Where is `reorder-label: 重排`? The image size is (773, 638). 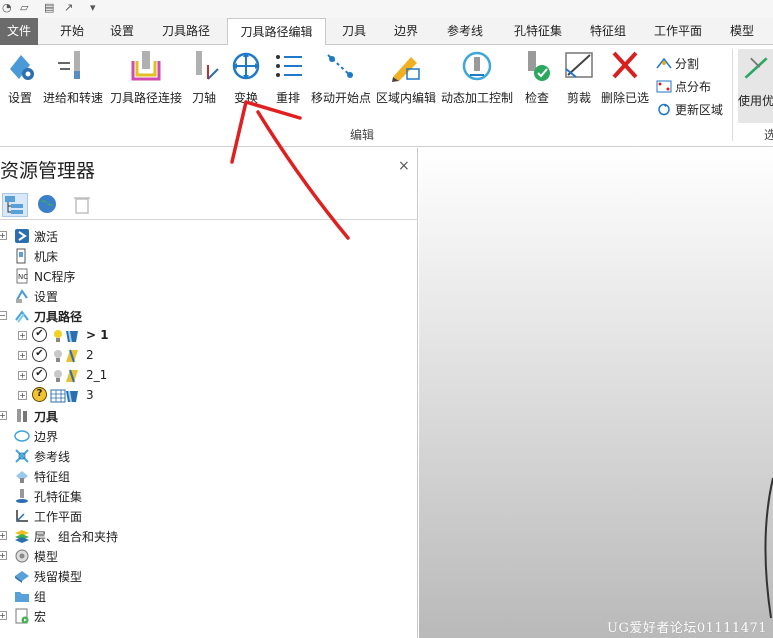 reorder-label: 重排 is located at coordinates (287, 98).